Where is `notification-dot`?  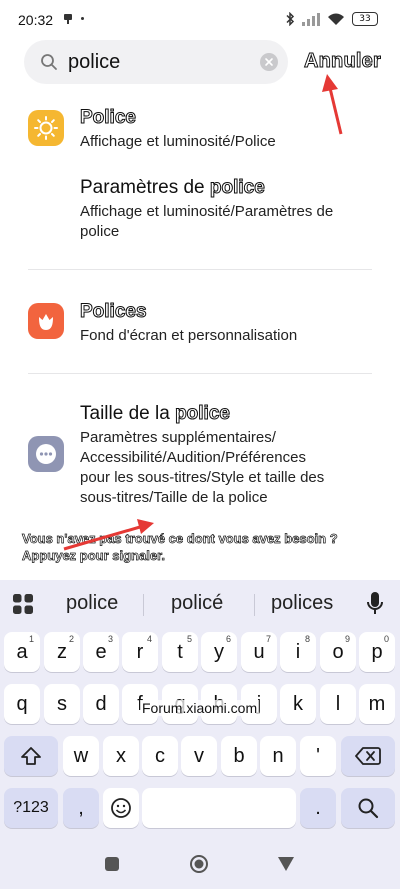 notification-dot is located at coordinates (82, 18).